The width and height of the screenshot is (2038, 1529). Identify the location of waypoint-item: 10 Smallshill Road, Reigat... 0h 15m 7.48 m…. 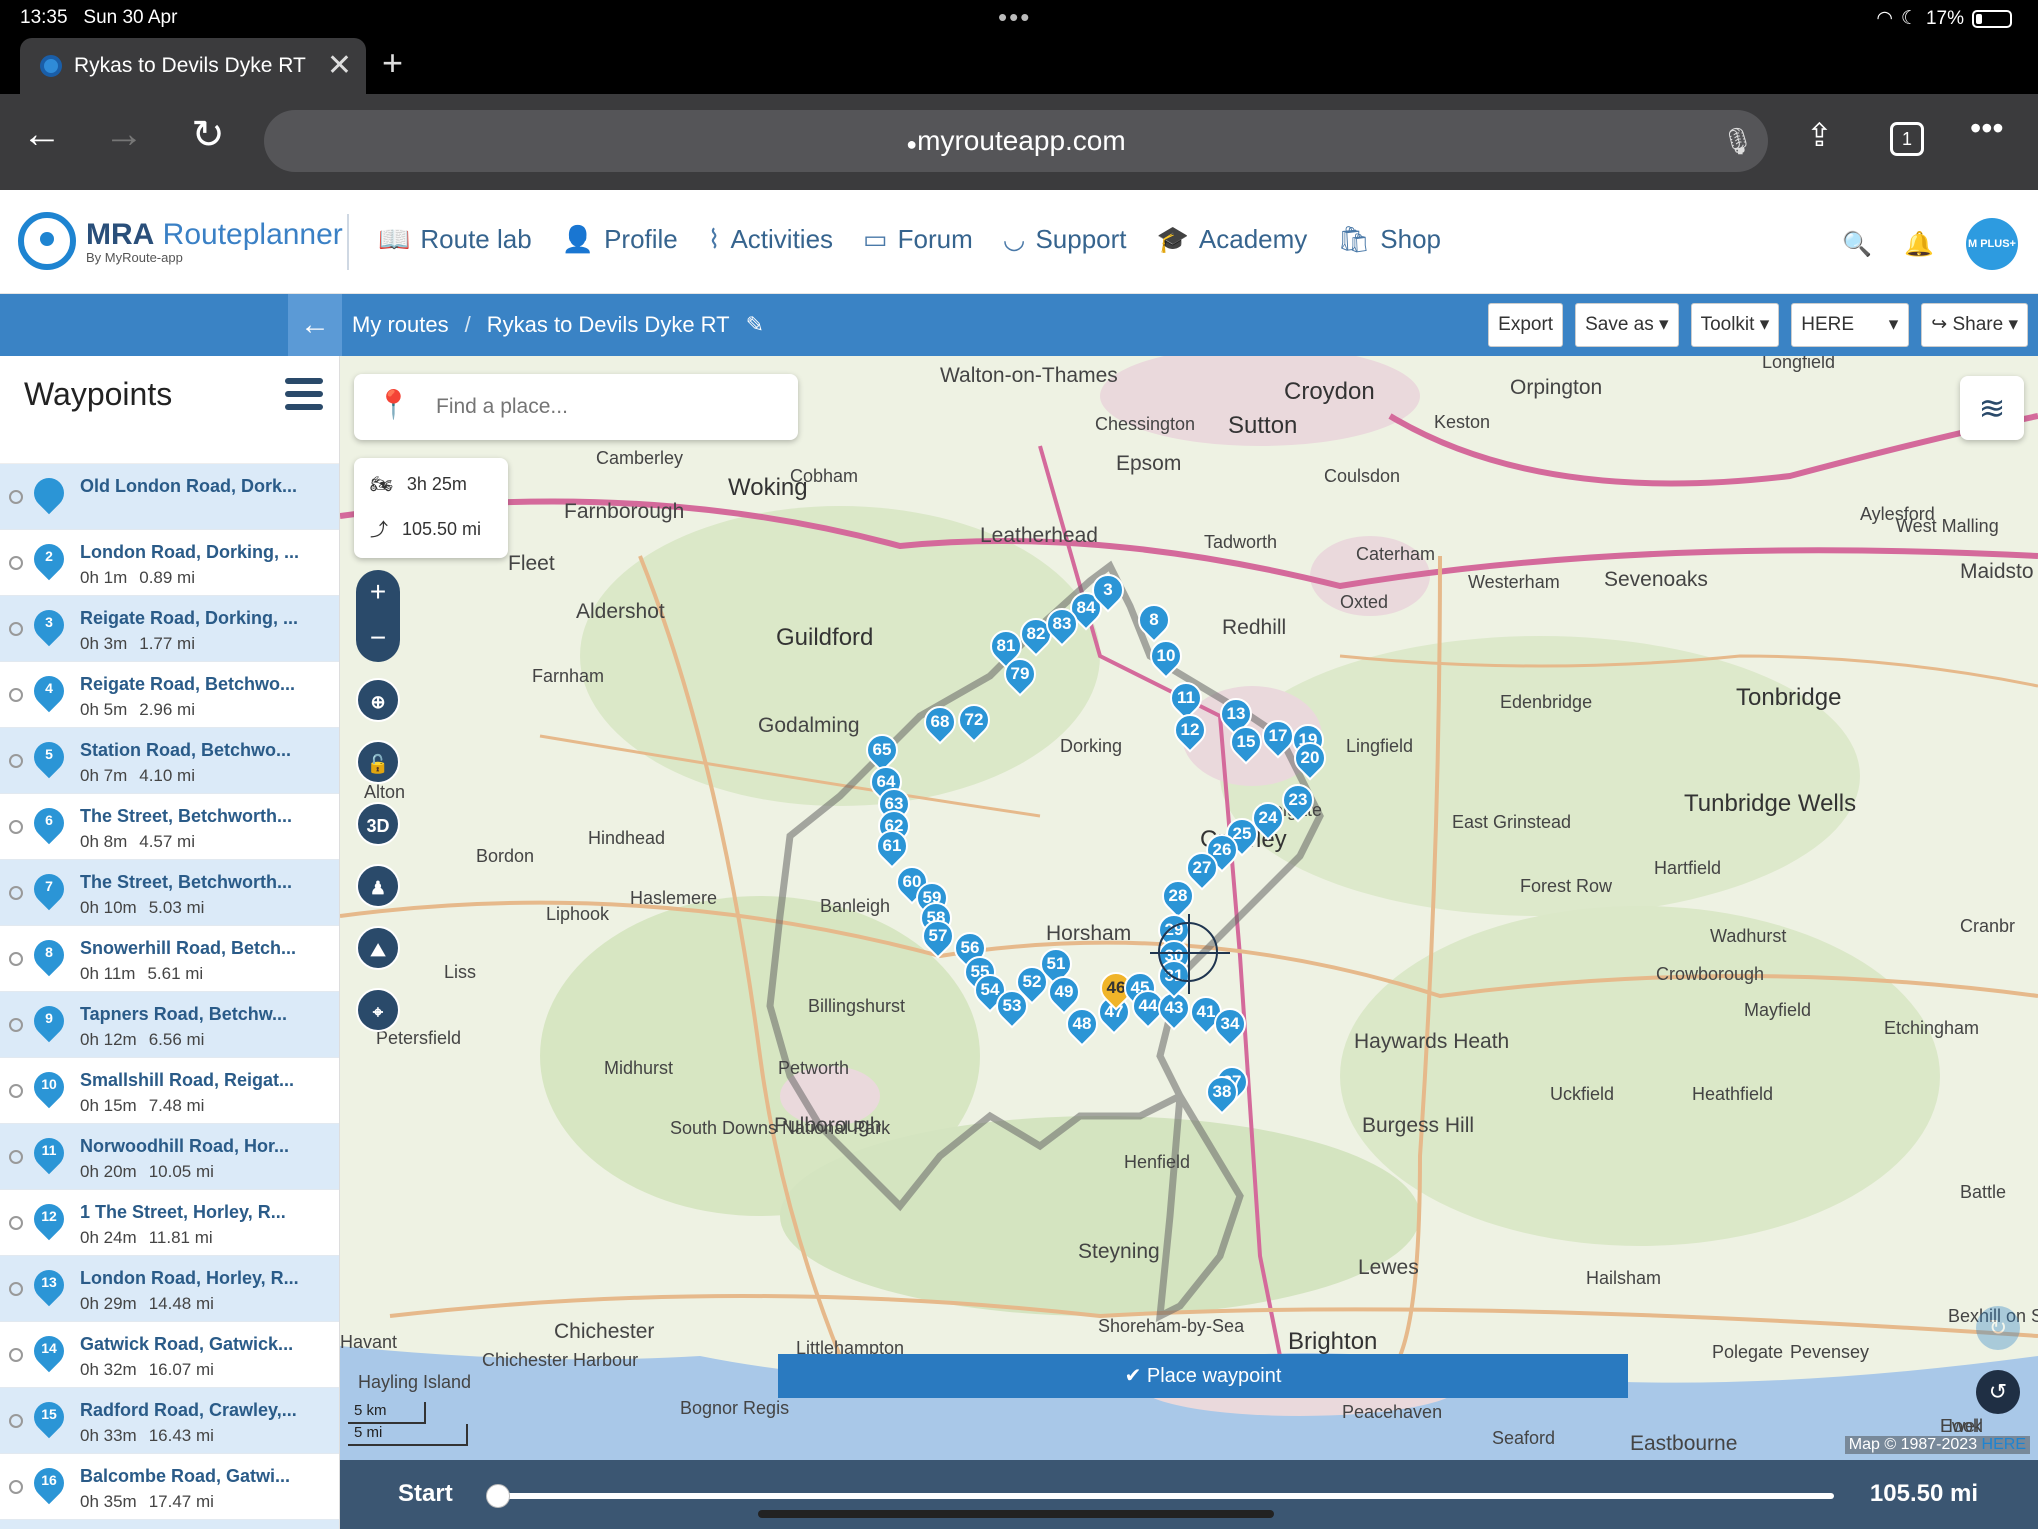
(169, 1091).